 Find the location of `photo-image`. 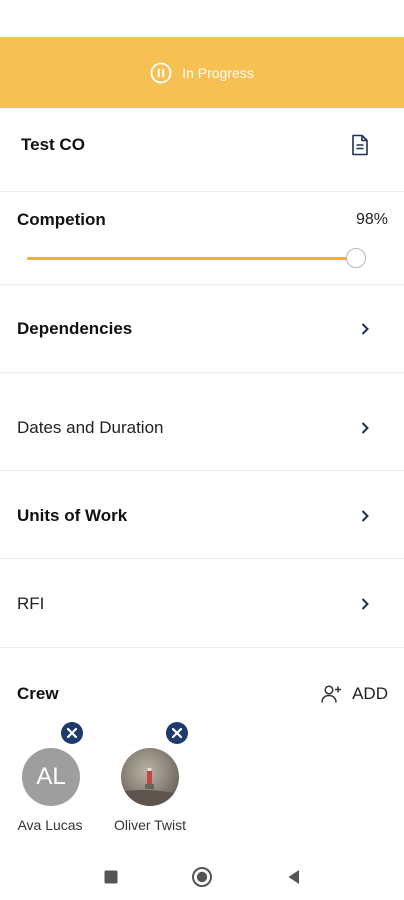

photo-image is located at coordinates (150, 787).